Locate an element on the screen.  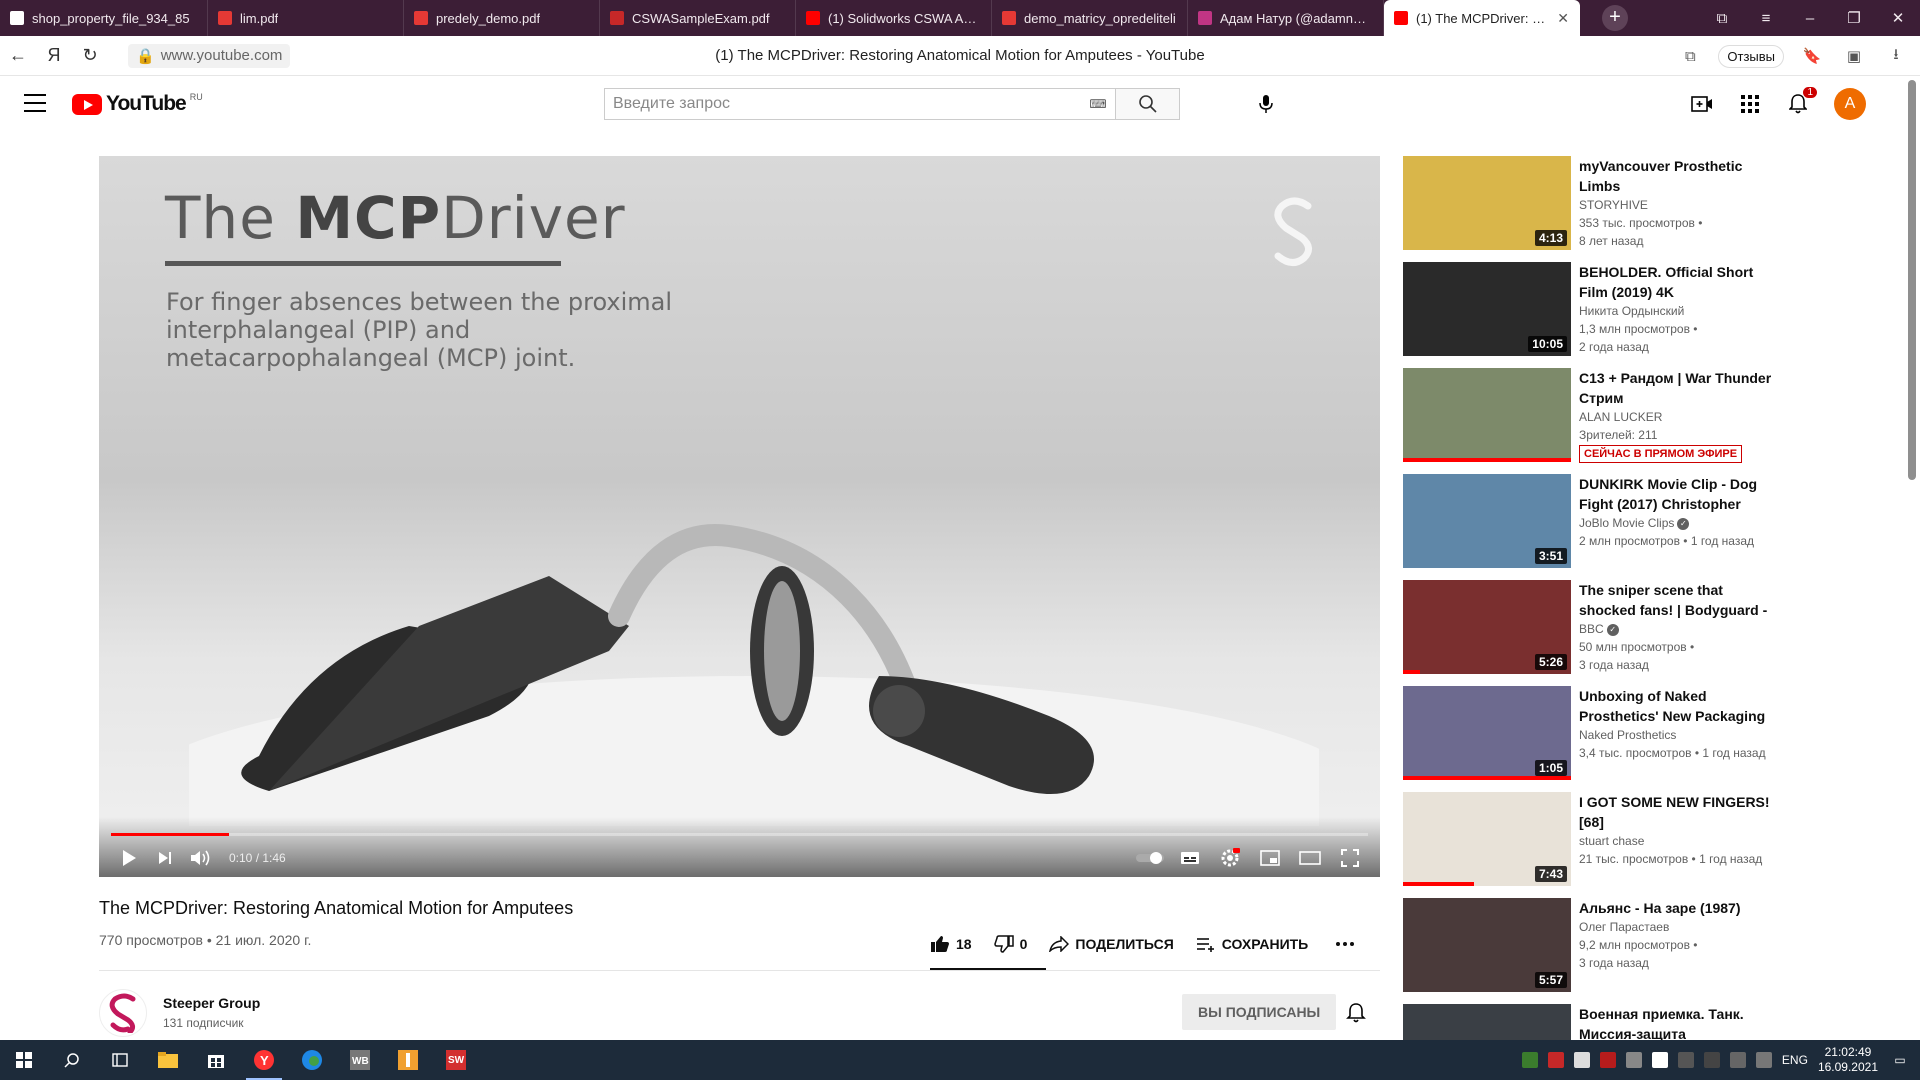
app-tray-icon is located at coordinates (1555, 1060).